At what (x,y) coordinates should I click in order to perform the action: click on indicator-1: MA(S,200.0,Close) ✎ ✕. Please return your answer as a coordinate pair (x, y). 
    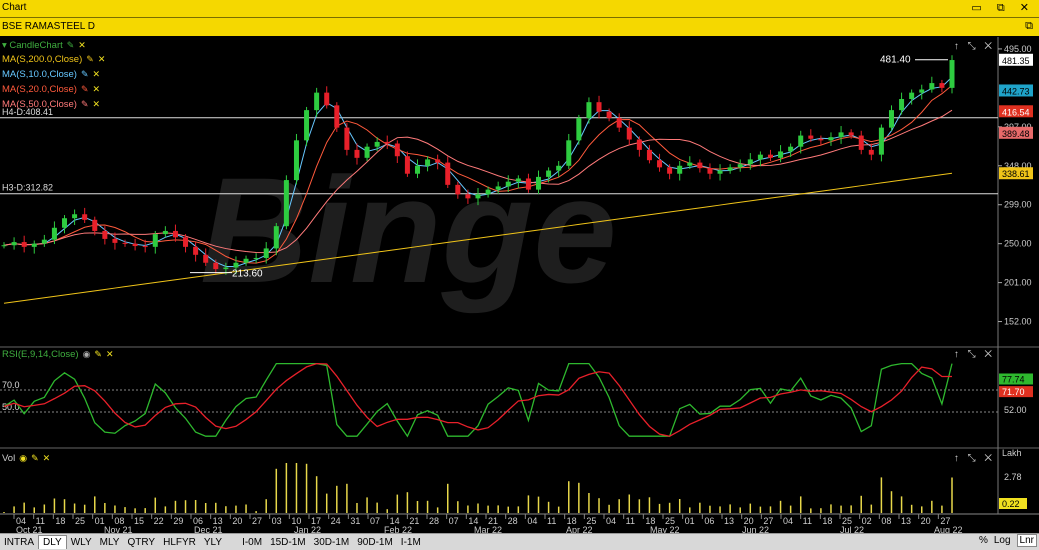
    Looking at the image, I should click on (53, 59).